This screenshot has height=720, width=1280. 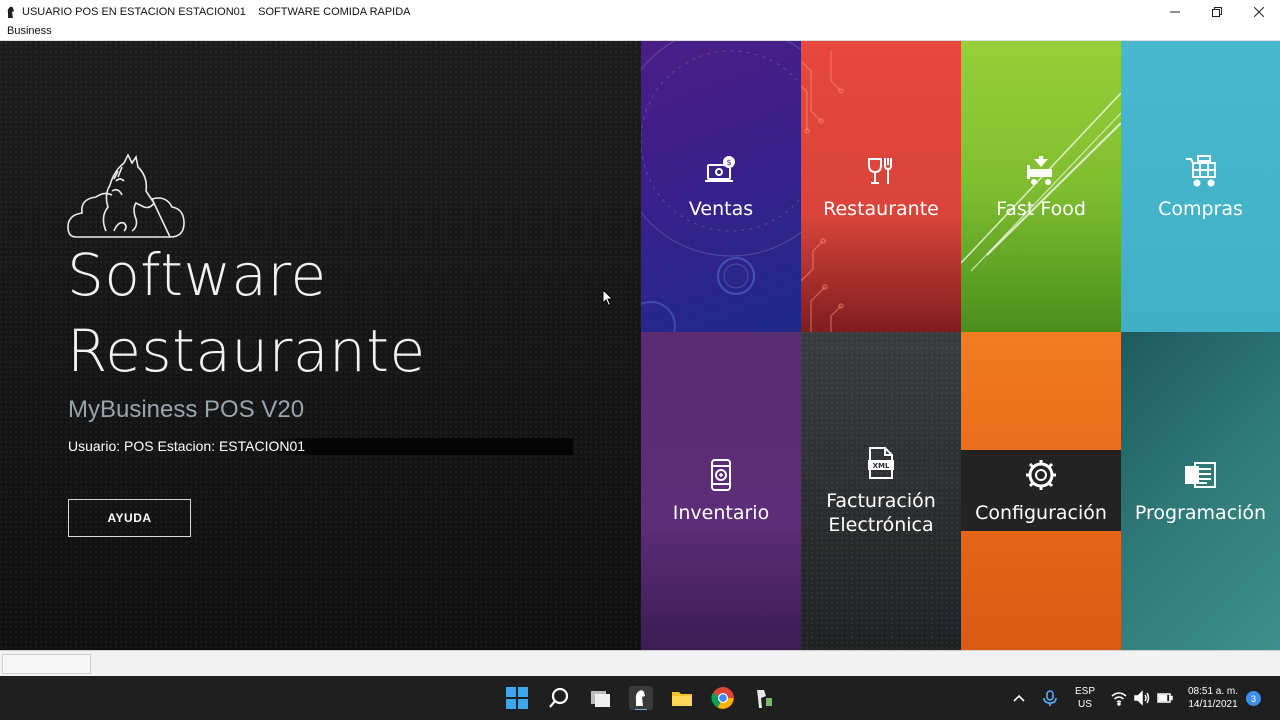 I want to click on speaker-icon, so click(x=1142, y=698).